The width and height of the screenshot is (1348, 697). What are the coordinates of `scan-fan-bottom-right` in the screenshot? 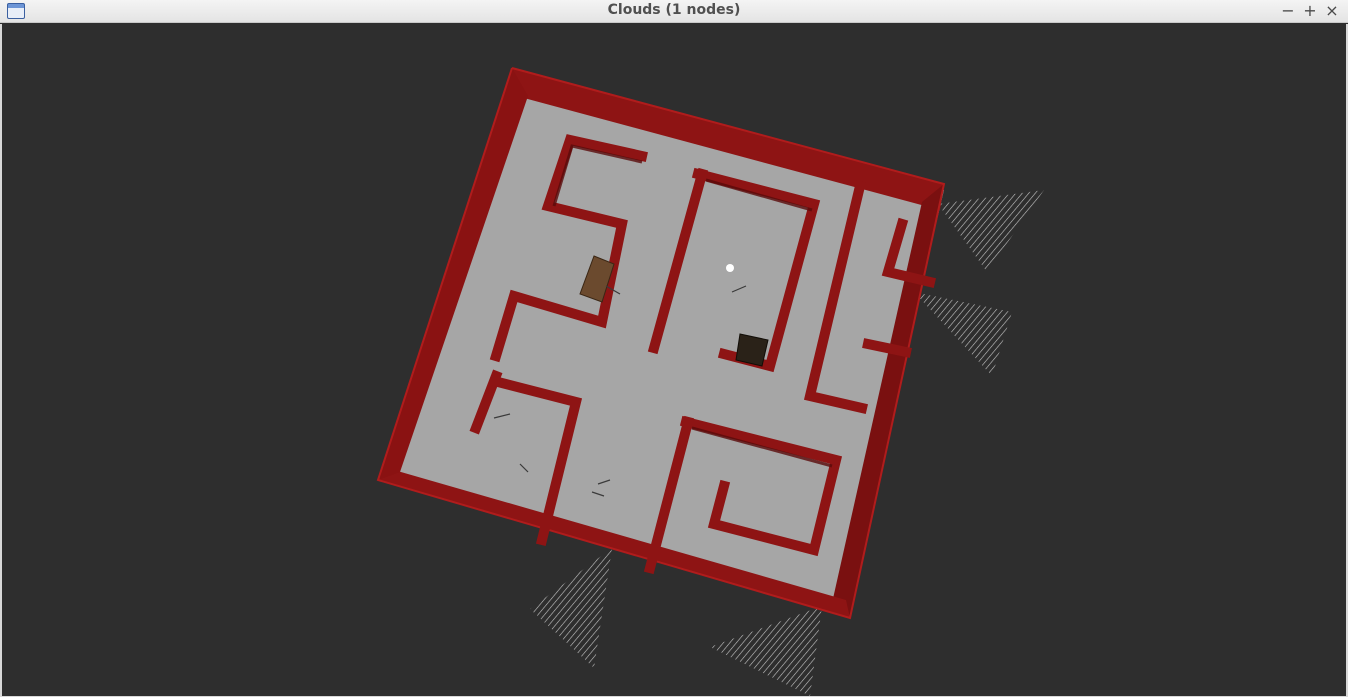 It's located at (766, 651).